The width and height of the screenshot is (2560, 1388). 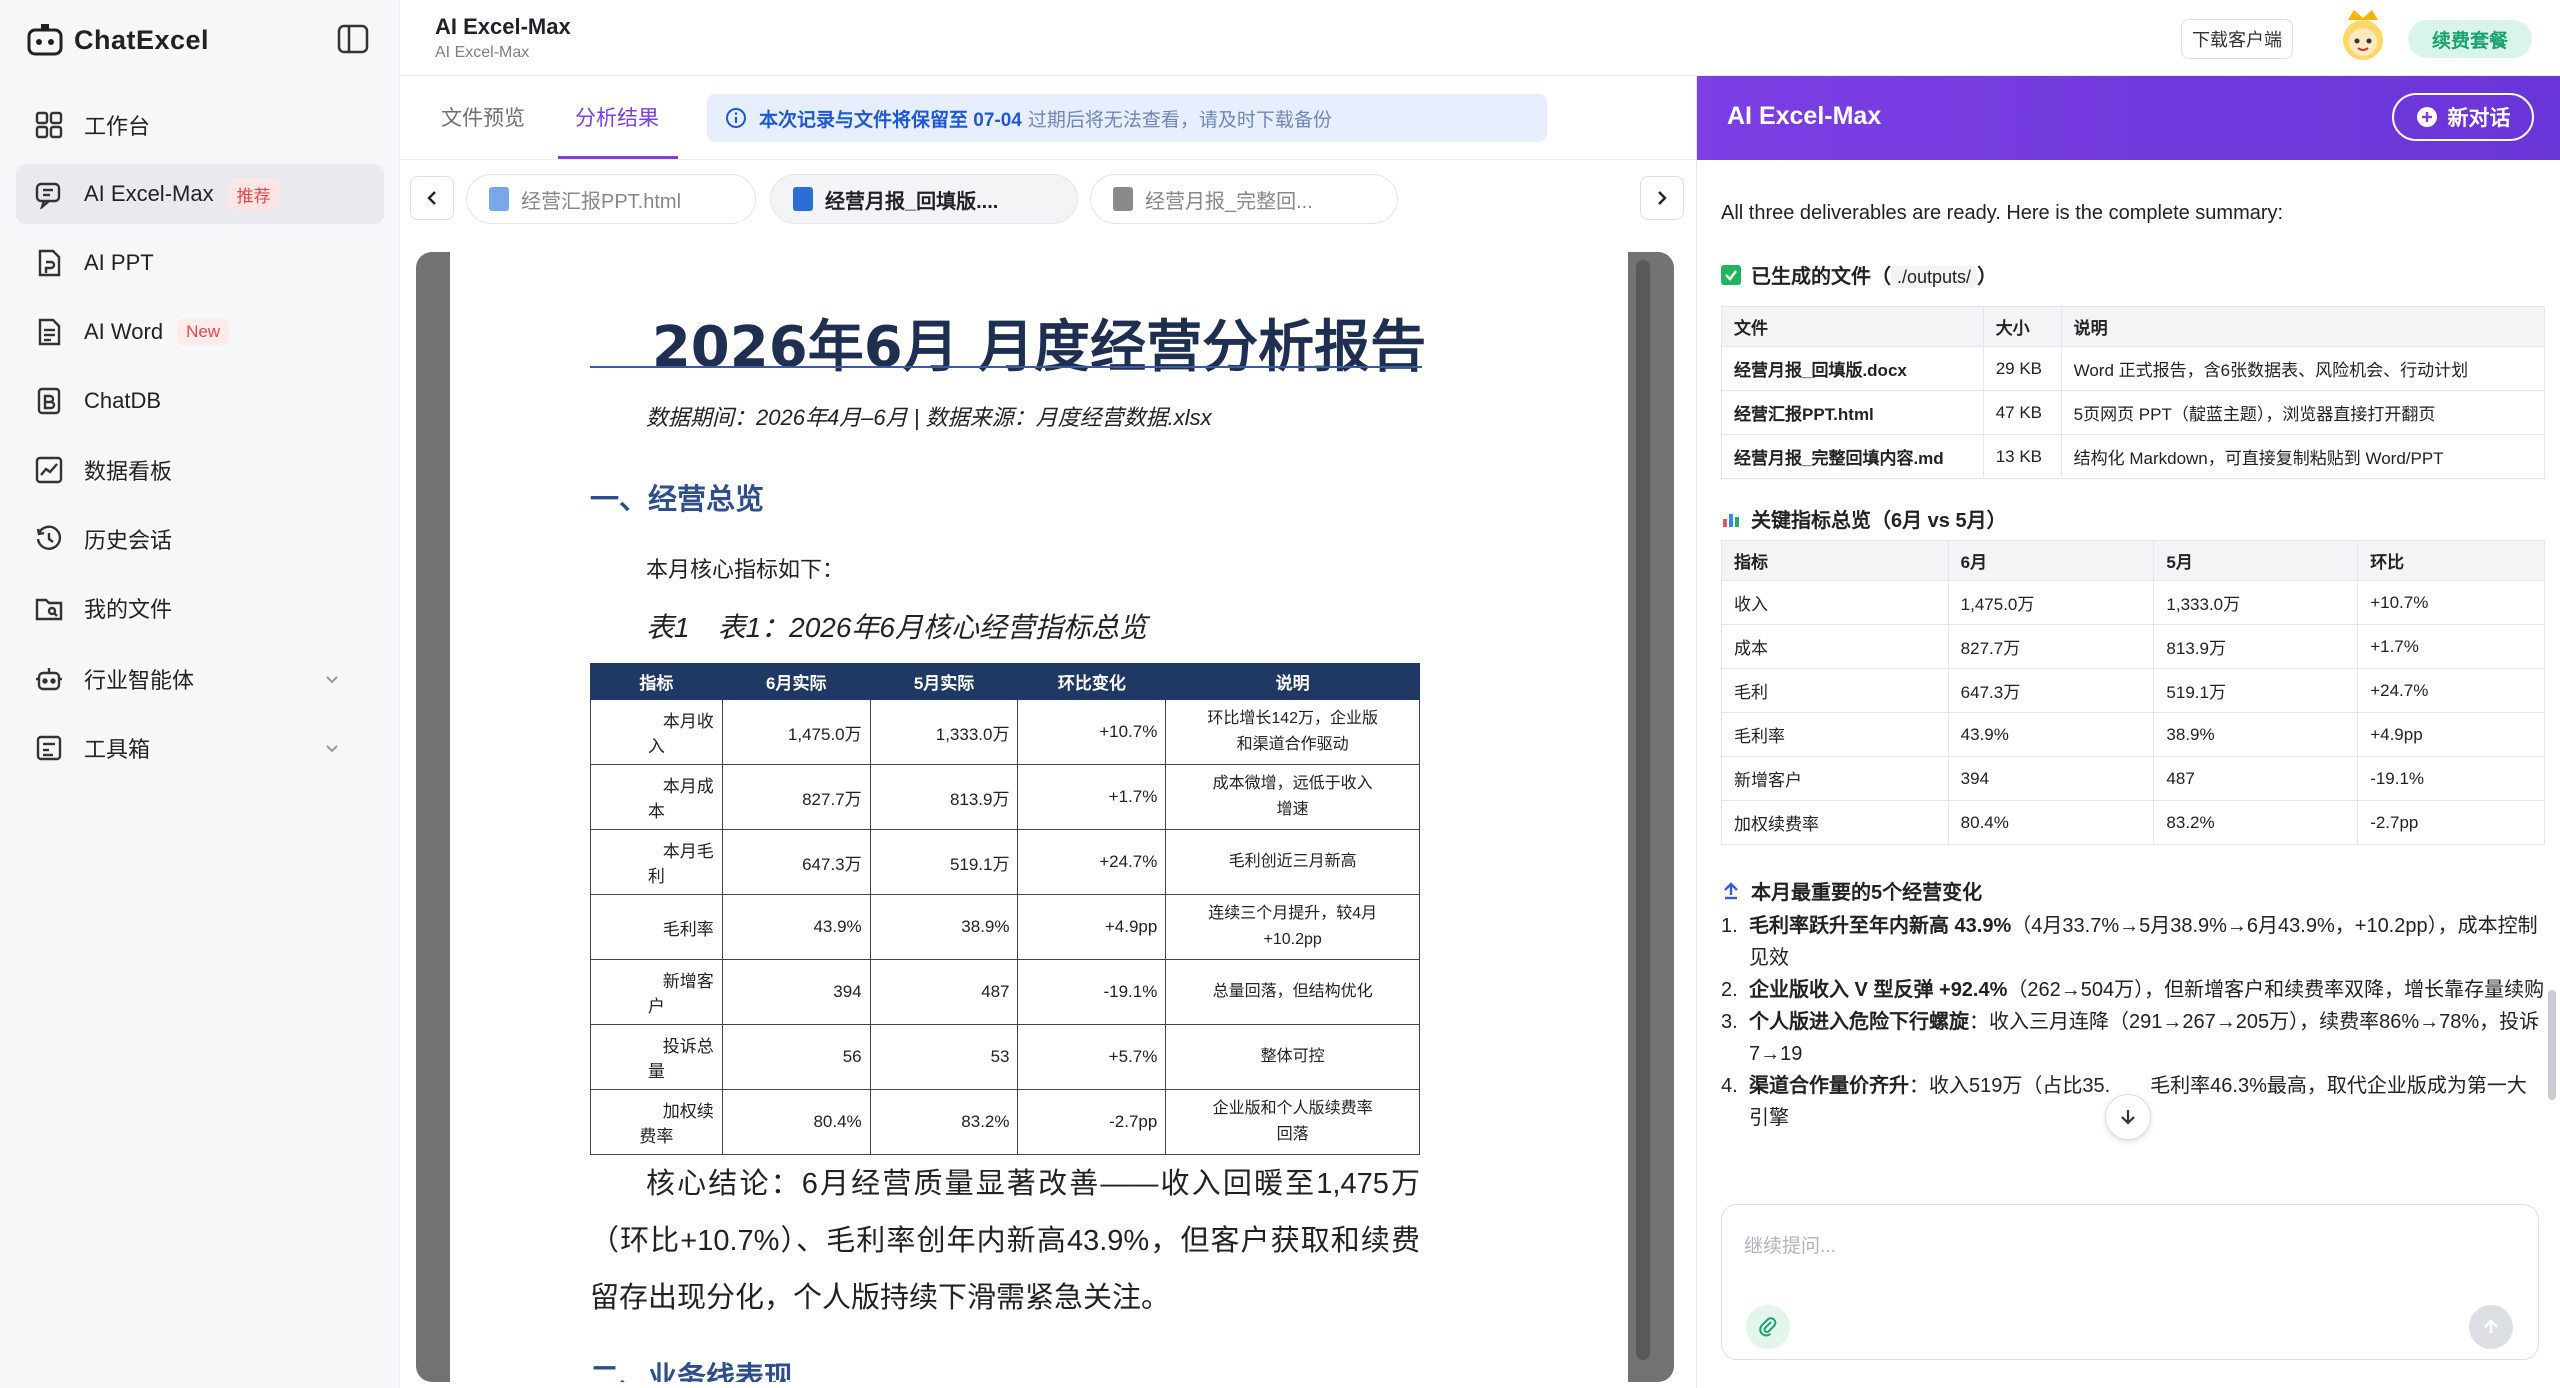 I want to click on tab-analysis-results: 分析结果, so click(x=617, y=117).